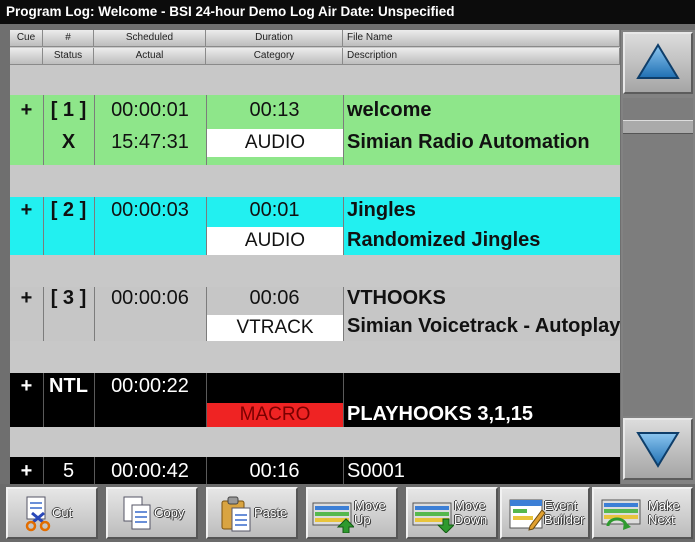 The height and width of the screenshot is (542, 695). What do you see at coordinates (564, 512) in the screenshot?
I see `event-builder-label: Event Builder` at bounding box center [564, 512].